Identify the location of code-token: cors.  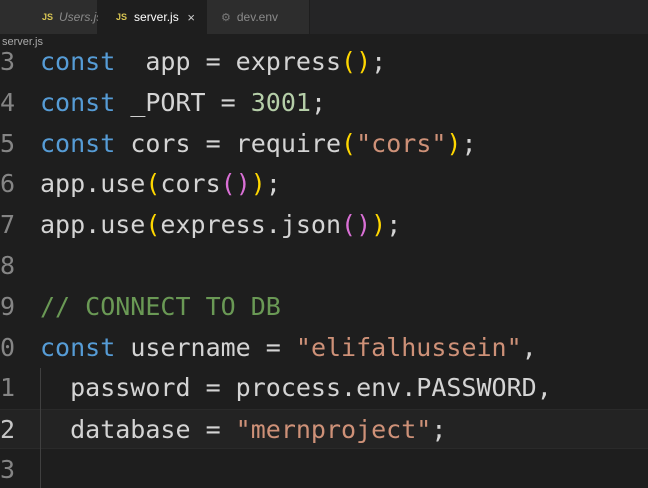
(190, 184).